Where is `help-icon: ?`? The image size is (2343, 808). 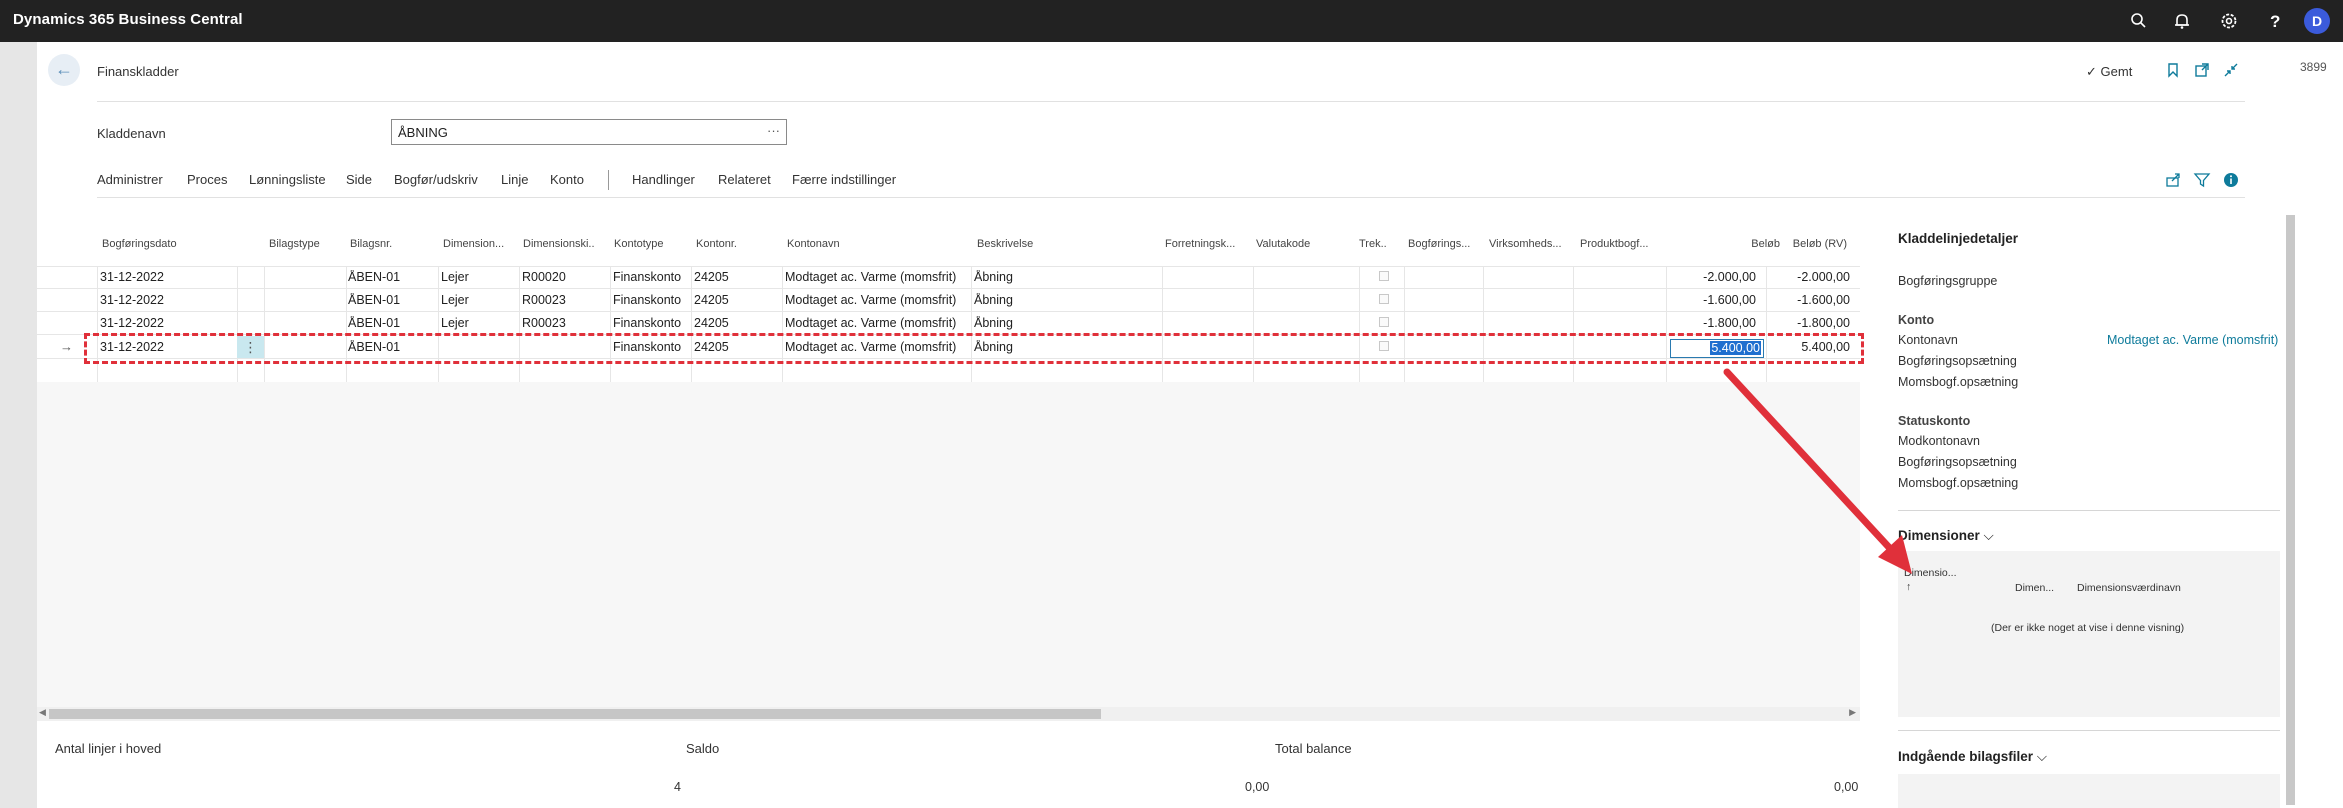
help-icon: ? is located at coordinates (2275, 21).